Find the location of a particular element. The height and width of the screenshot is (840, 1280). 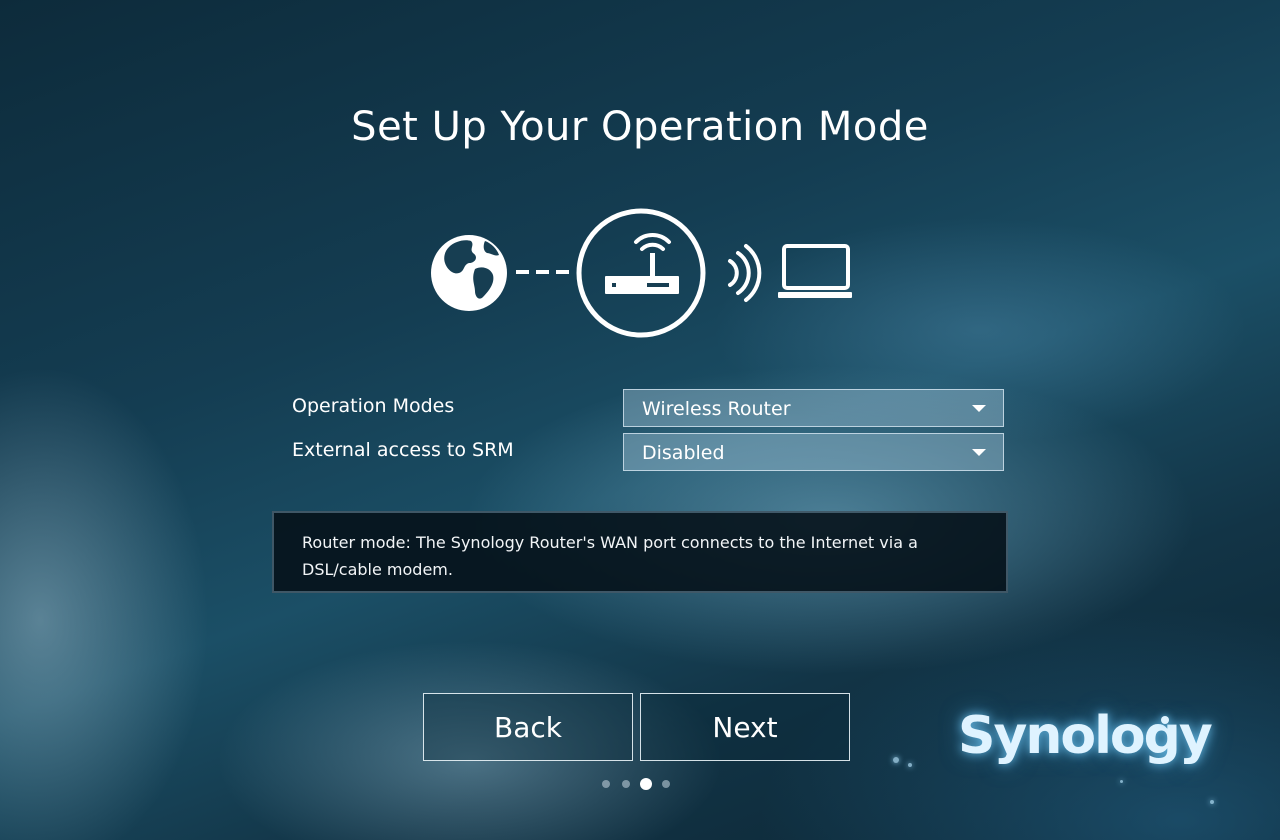

operation-modes-label: Operation Modes is located at coordinates (373, 406).